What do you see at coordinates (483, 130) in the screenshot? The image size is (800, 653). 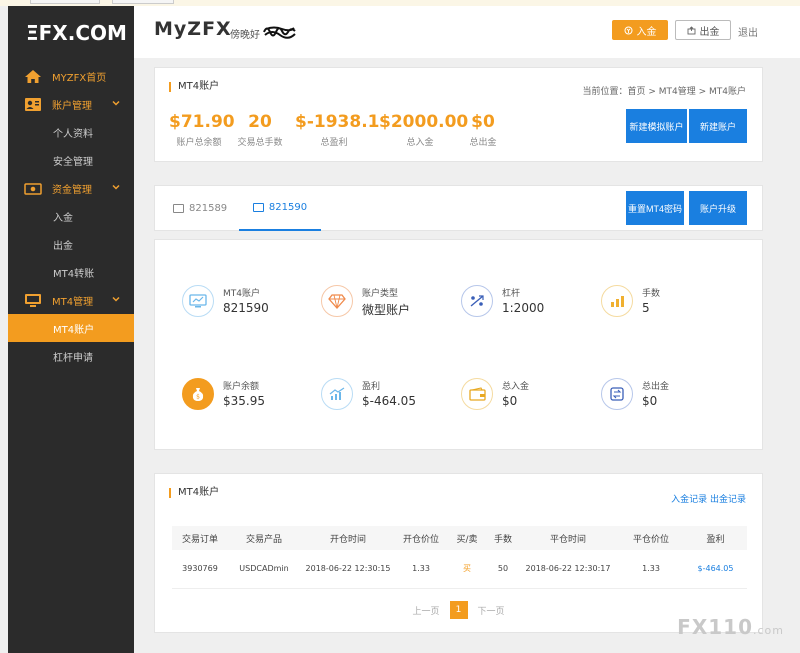 I see `stat-total-withdraw: $0 总出金` at bounding box center [483, 130].